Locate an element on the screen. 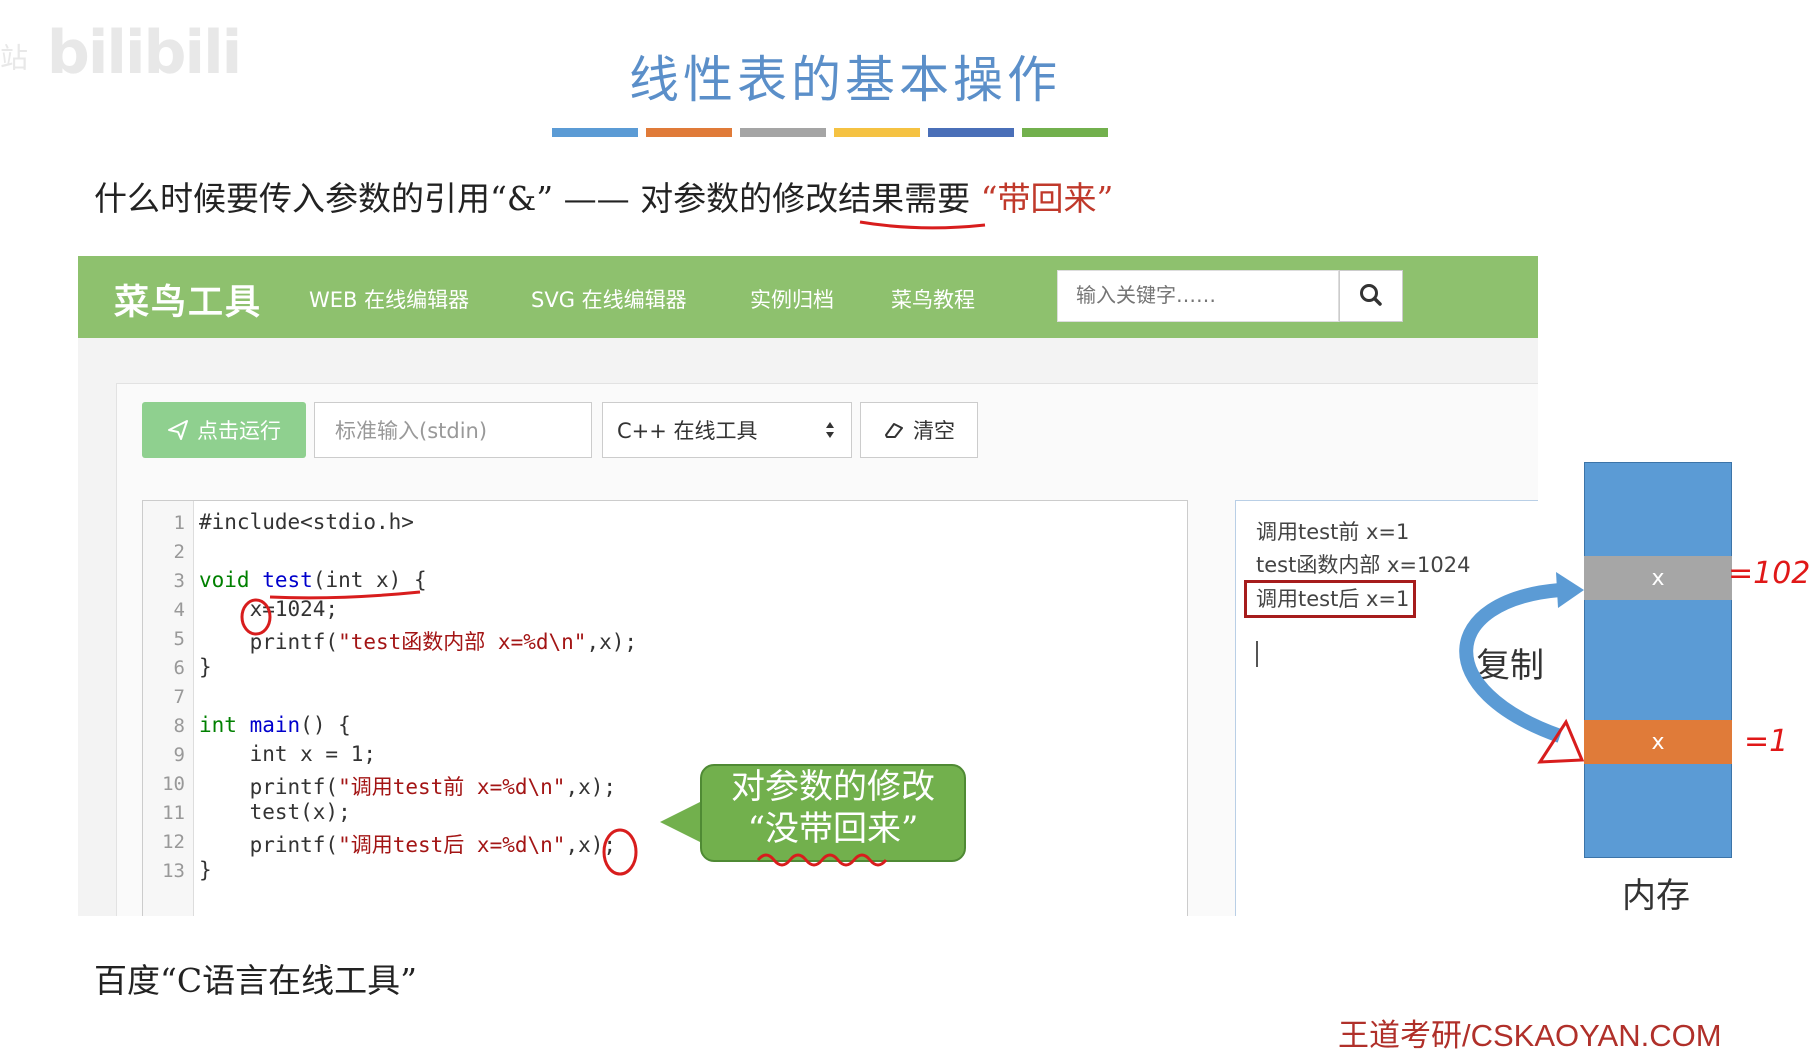 The height and width of the screenshot is (1058, 1809). footer-brand: 王道考研/CSKAOYAN.COM is located at coordinates (1530, 1035).